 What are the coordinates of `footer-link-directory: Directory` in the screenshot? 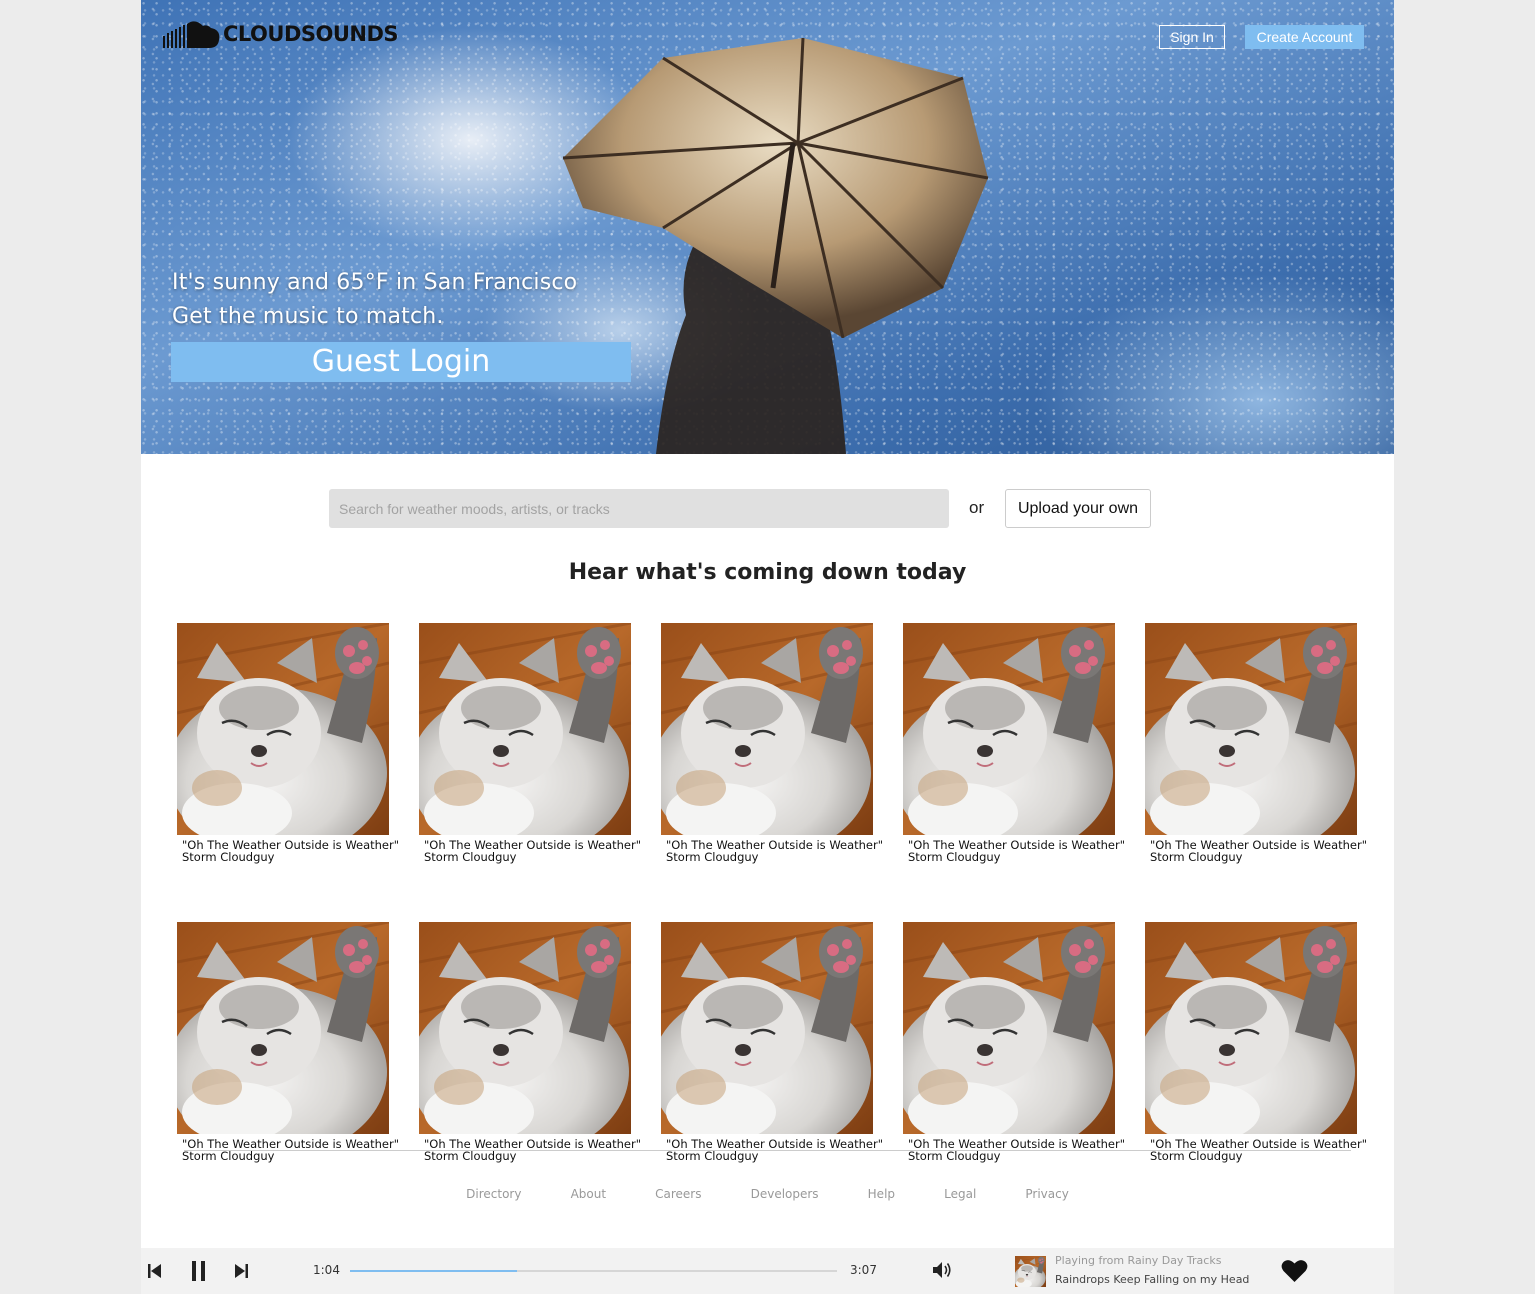 It's located at (493, 1194).